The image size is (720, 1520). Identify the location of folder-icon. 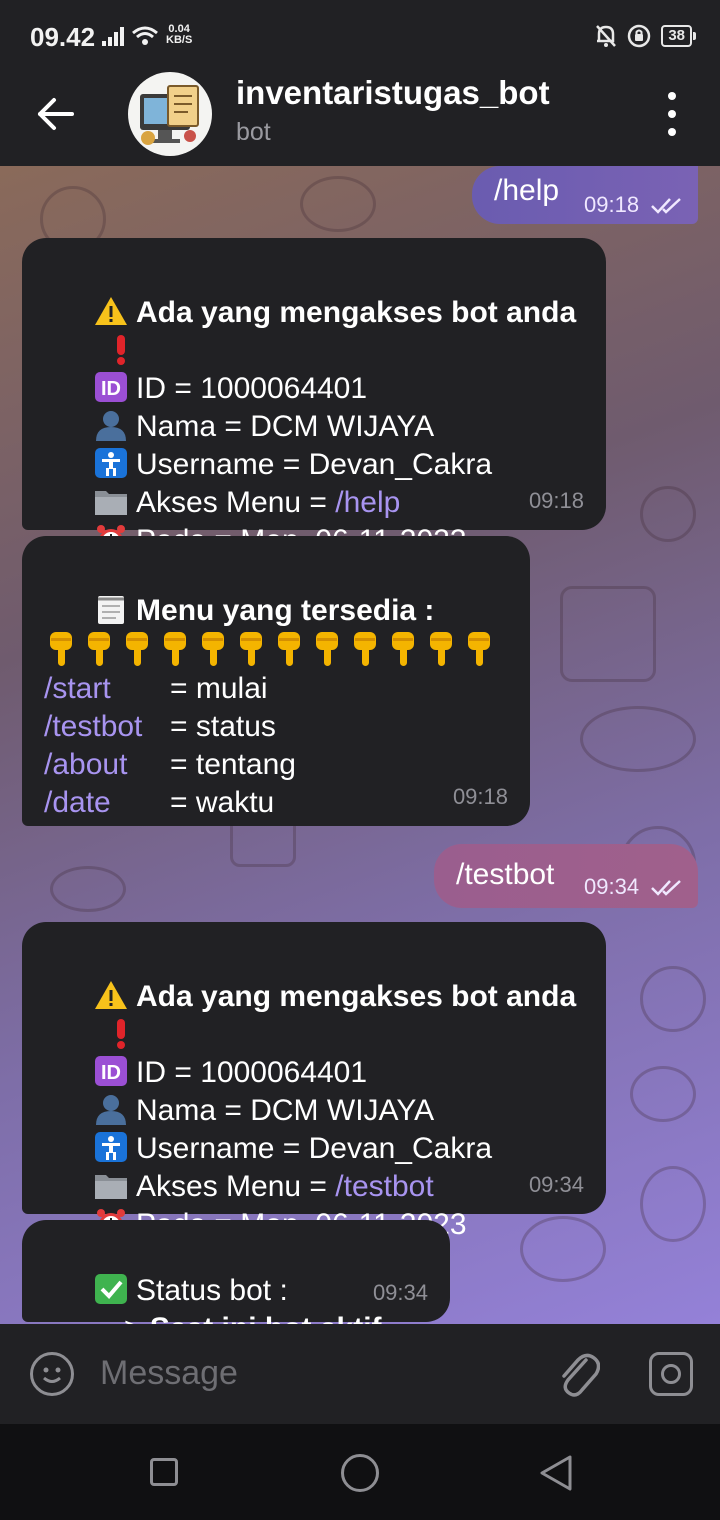
(111, 503).